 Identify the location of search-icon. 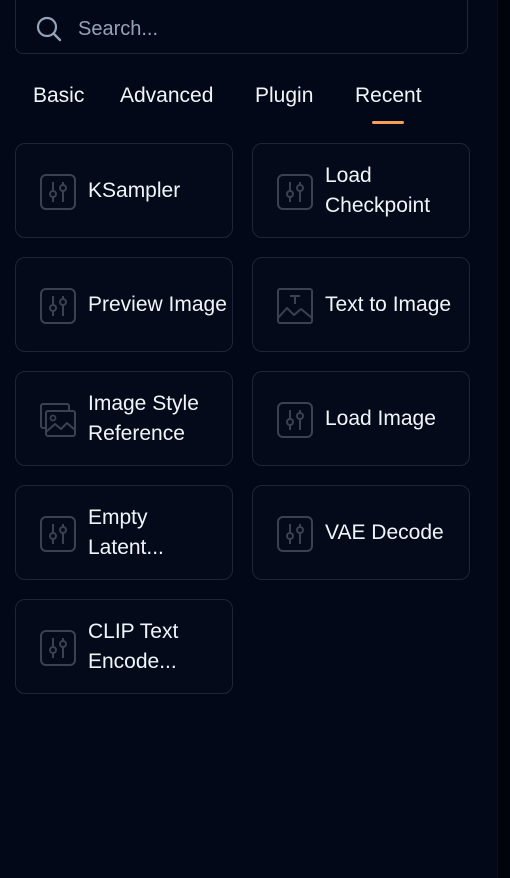
(49, 29).